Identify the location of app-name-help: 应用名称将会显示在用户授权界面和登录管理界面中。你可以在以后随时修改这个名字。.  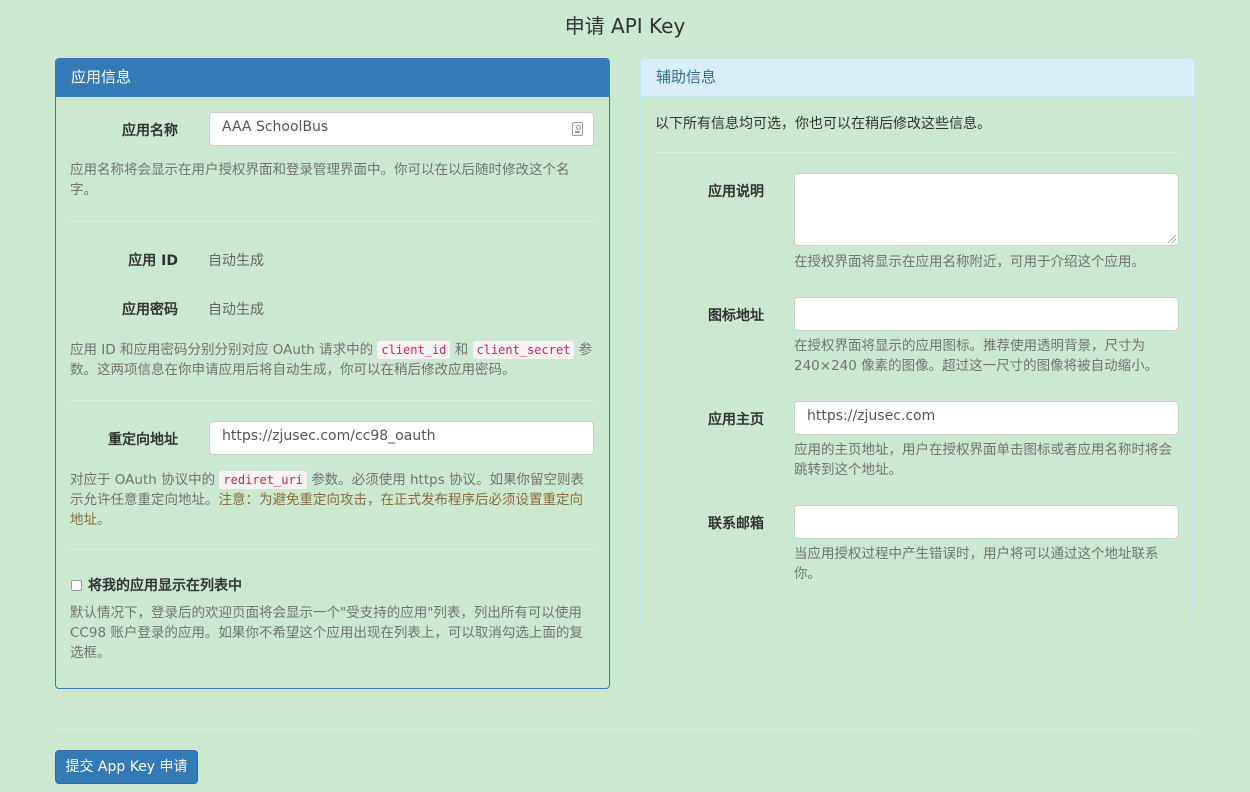
(320, 180).